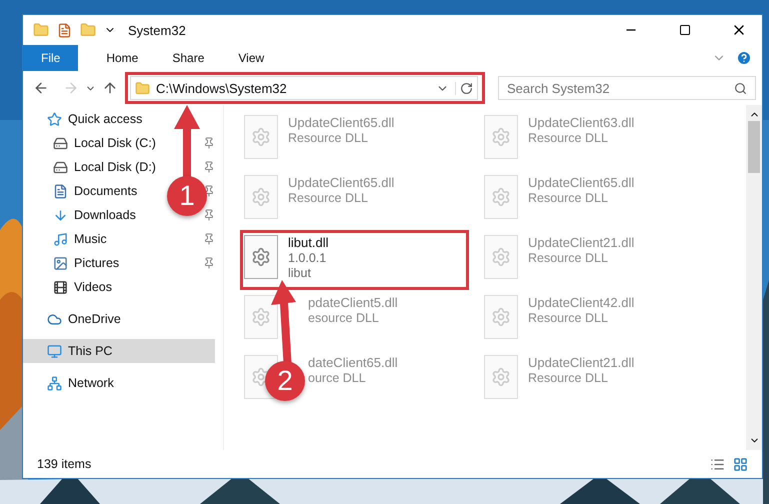 The width and height of the screenshot is (769, 504). I want to click on sidebar-item: Music, so click(67, 239).